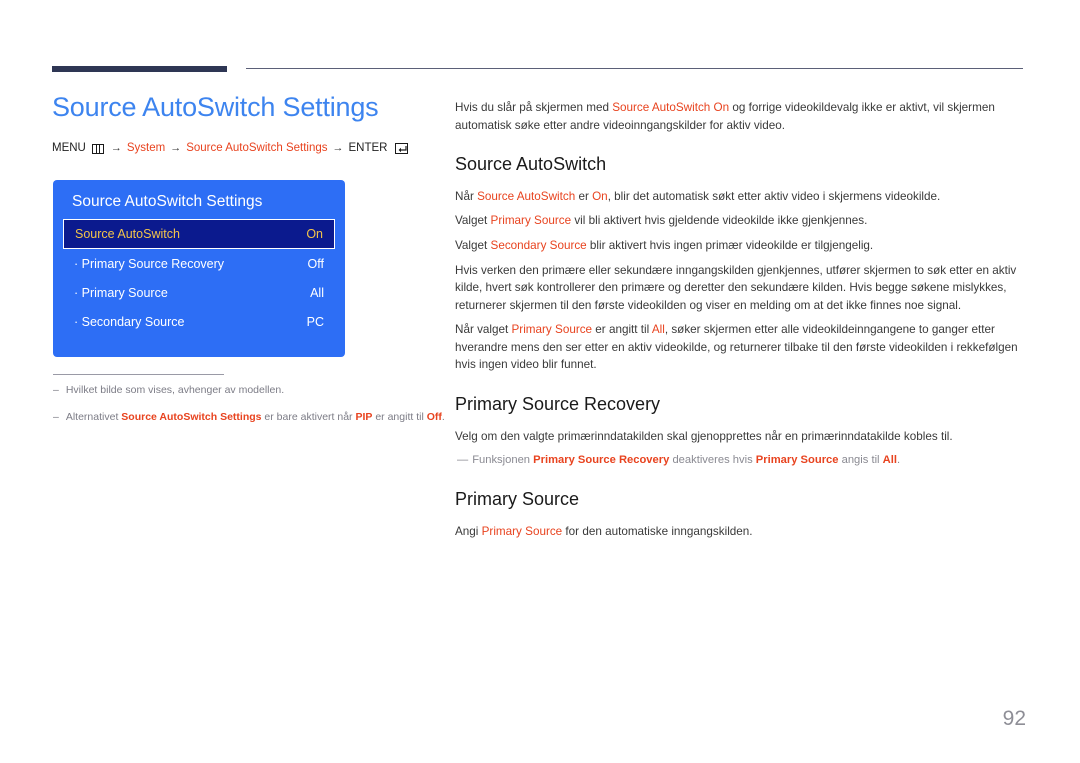  What do you see at coordinates (483, 330) in the screenshot?
I see `text-run: Når valget` at bounding box center [483, 330].